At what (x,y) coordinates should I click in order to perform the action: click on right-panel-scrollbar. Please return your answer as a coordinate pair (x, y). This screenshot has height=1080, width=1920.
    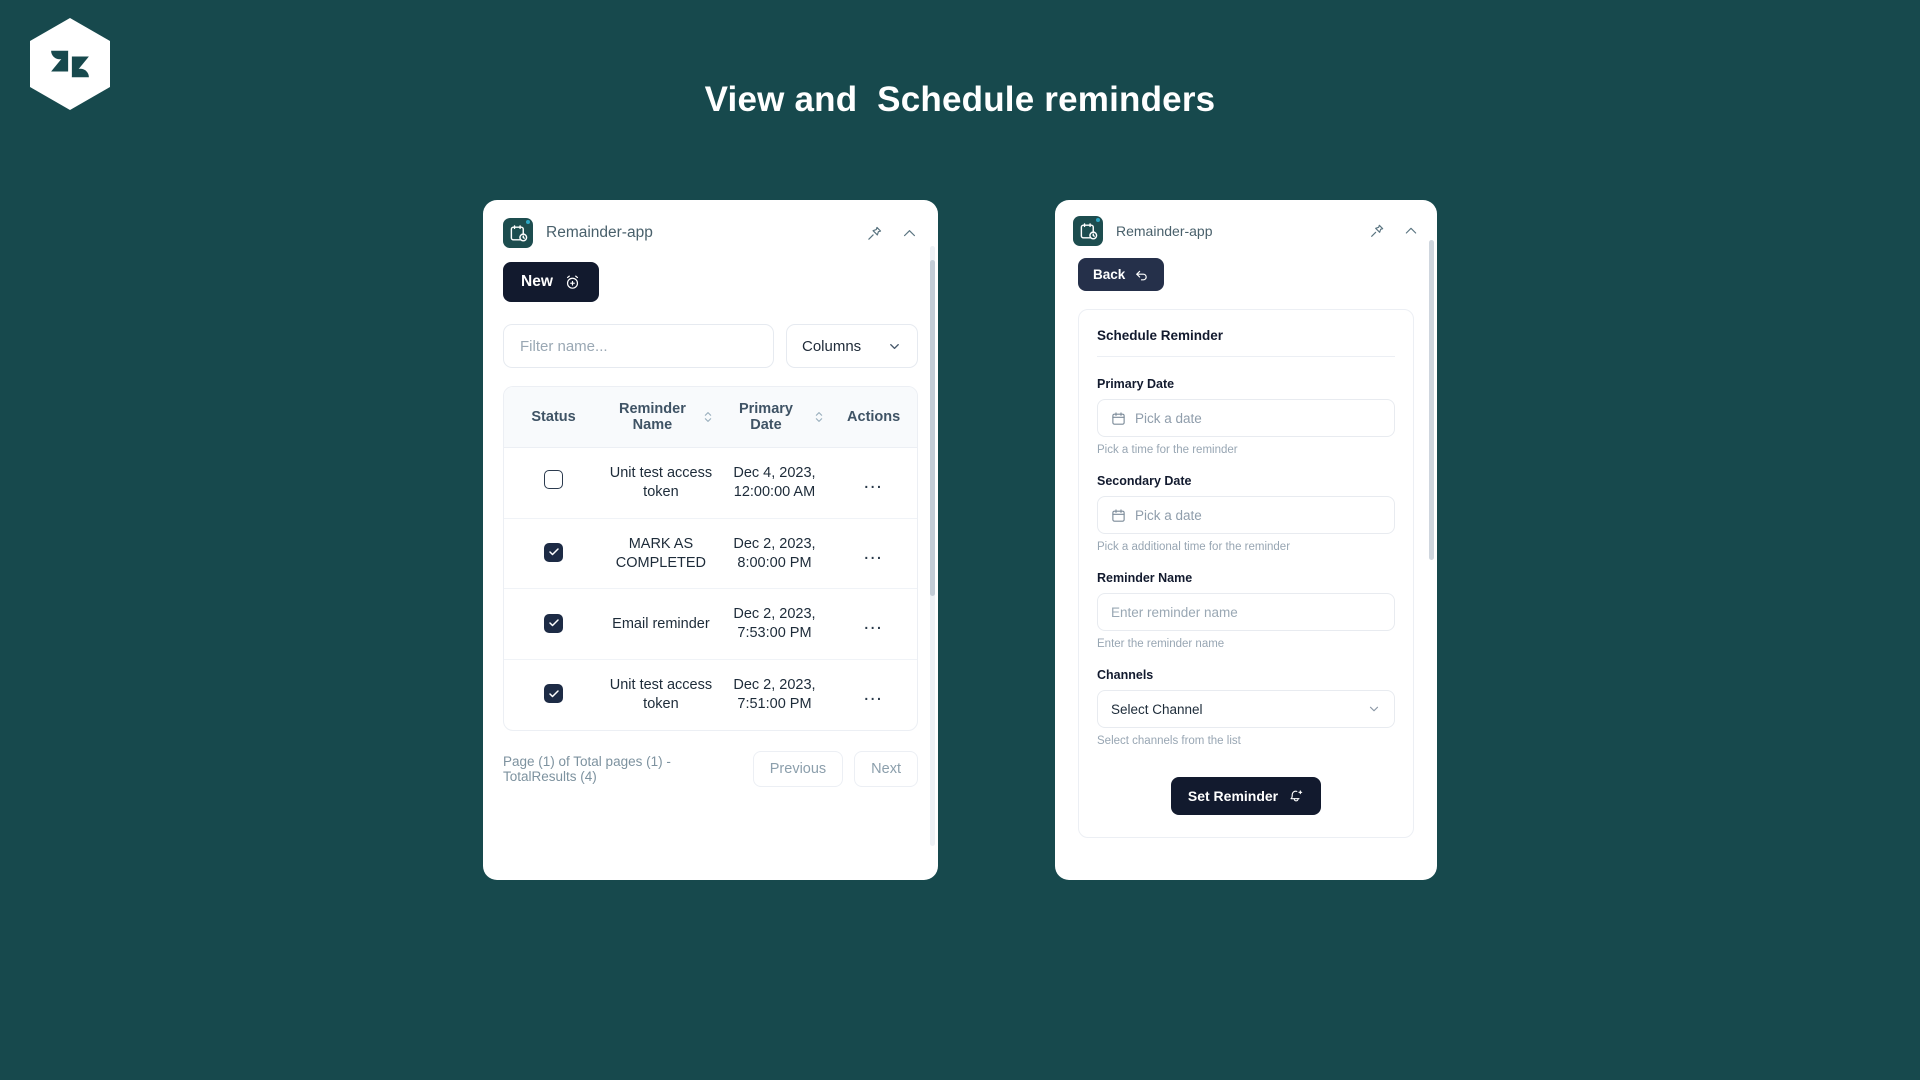
    Looking at the image, I should click on (1431, 540).